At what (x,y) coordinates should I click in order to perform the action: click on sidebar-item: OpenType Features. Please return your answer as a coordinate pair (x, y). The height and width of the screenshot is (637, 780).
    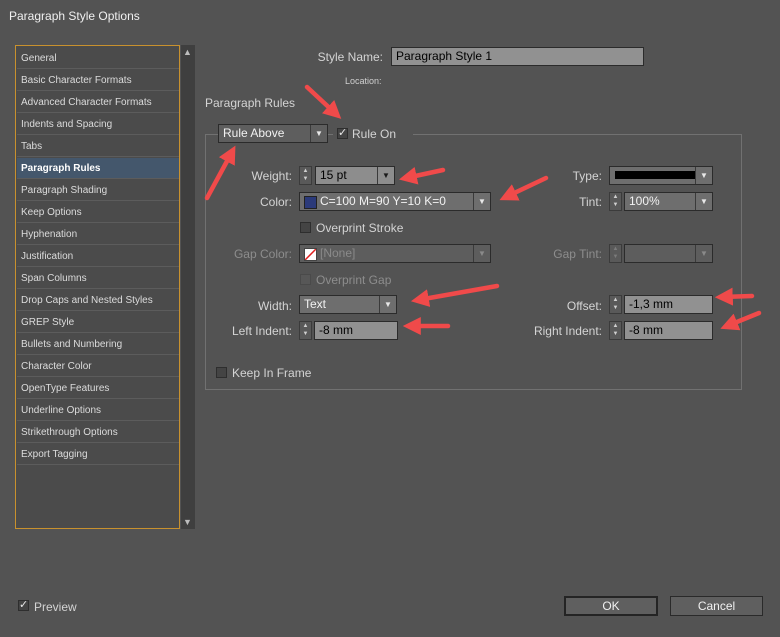
    Looking at the image, I should click on (98, 388).